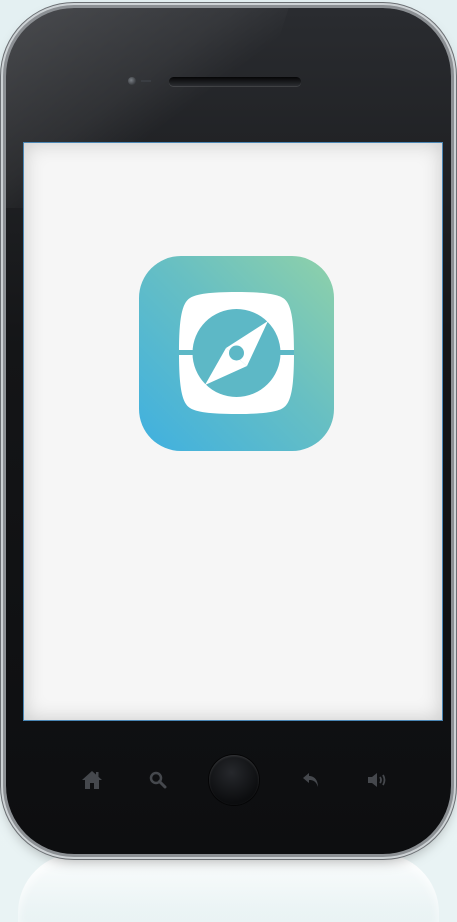 The height and width of the screenshot is (922, 457). I want to click on home-button, so click(234, 780).